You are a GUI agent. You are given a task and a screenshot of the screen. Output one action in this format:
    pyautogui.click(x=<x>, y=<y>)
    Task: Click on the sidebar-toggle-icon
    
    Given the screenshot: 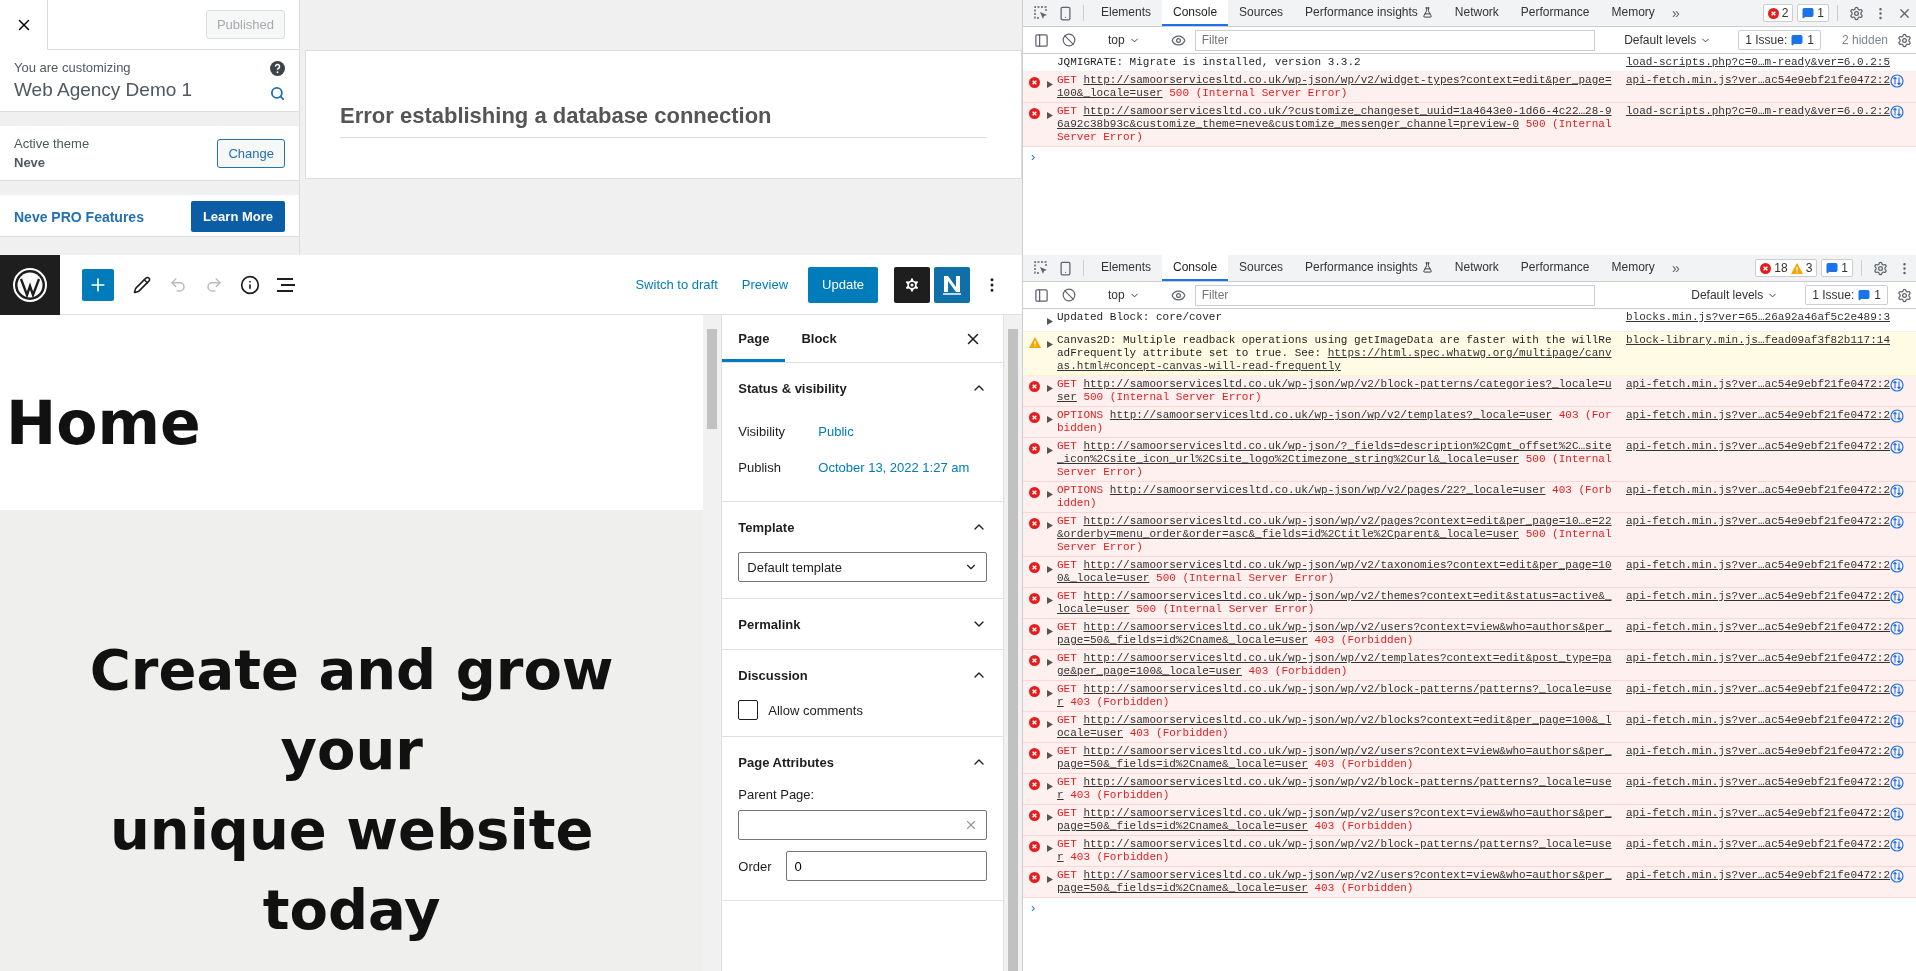 What is the action you would take?
    pyautogui.click(x=1041, y=295)
    